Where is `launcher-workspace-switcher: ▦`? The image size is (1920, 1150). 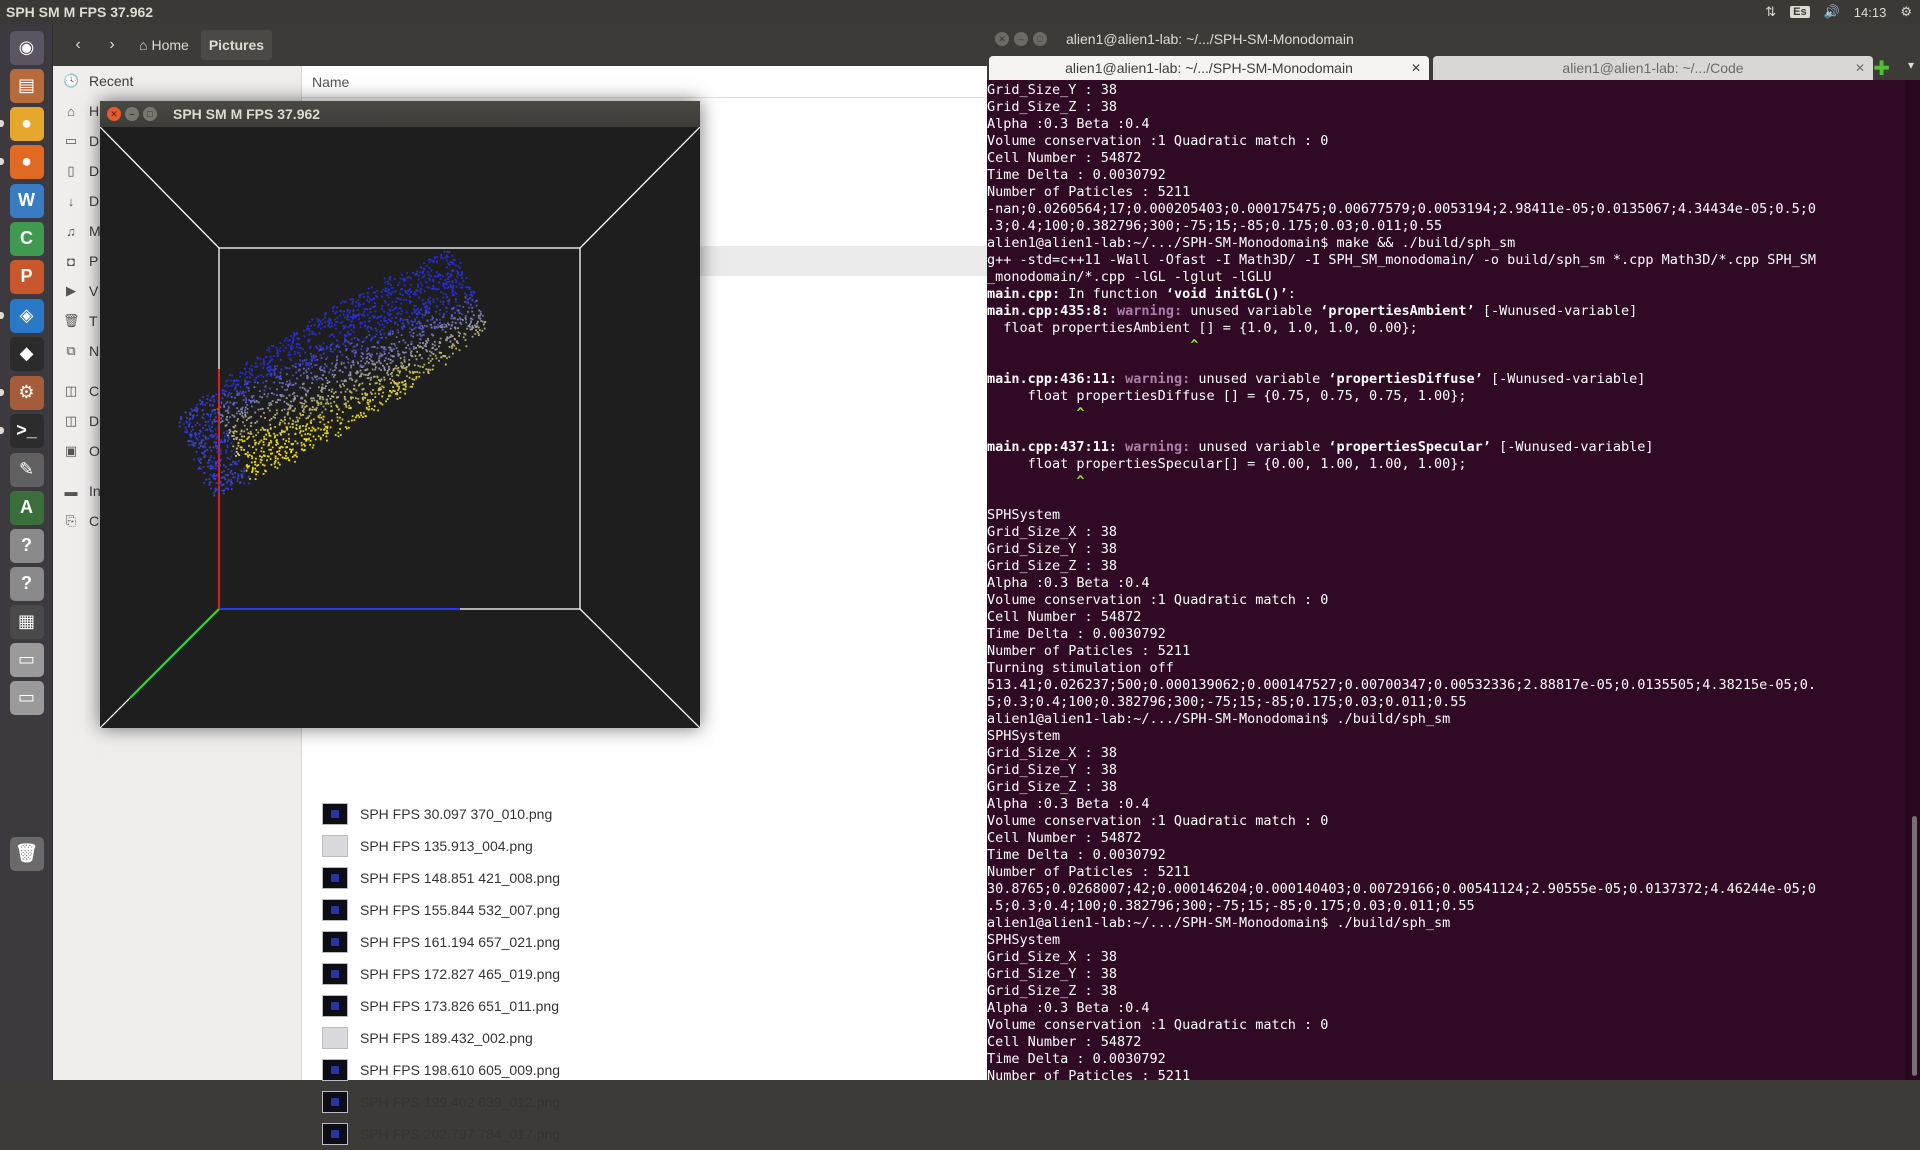
launcher-workspace-switcher: ▦ is located at coordinates (26, 621).